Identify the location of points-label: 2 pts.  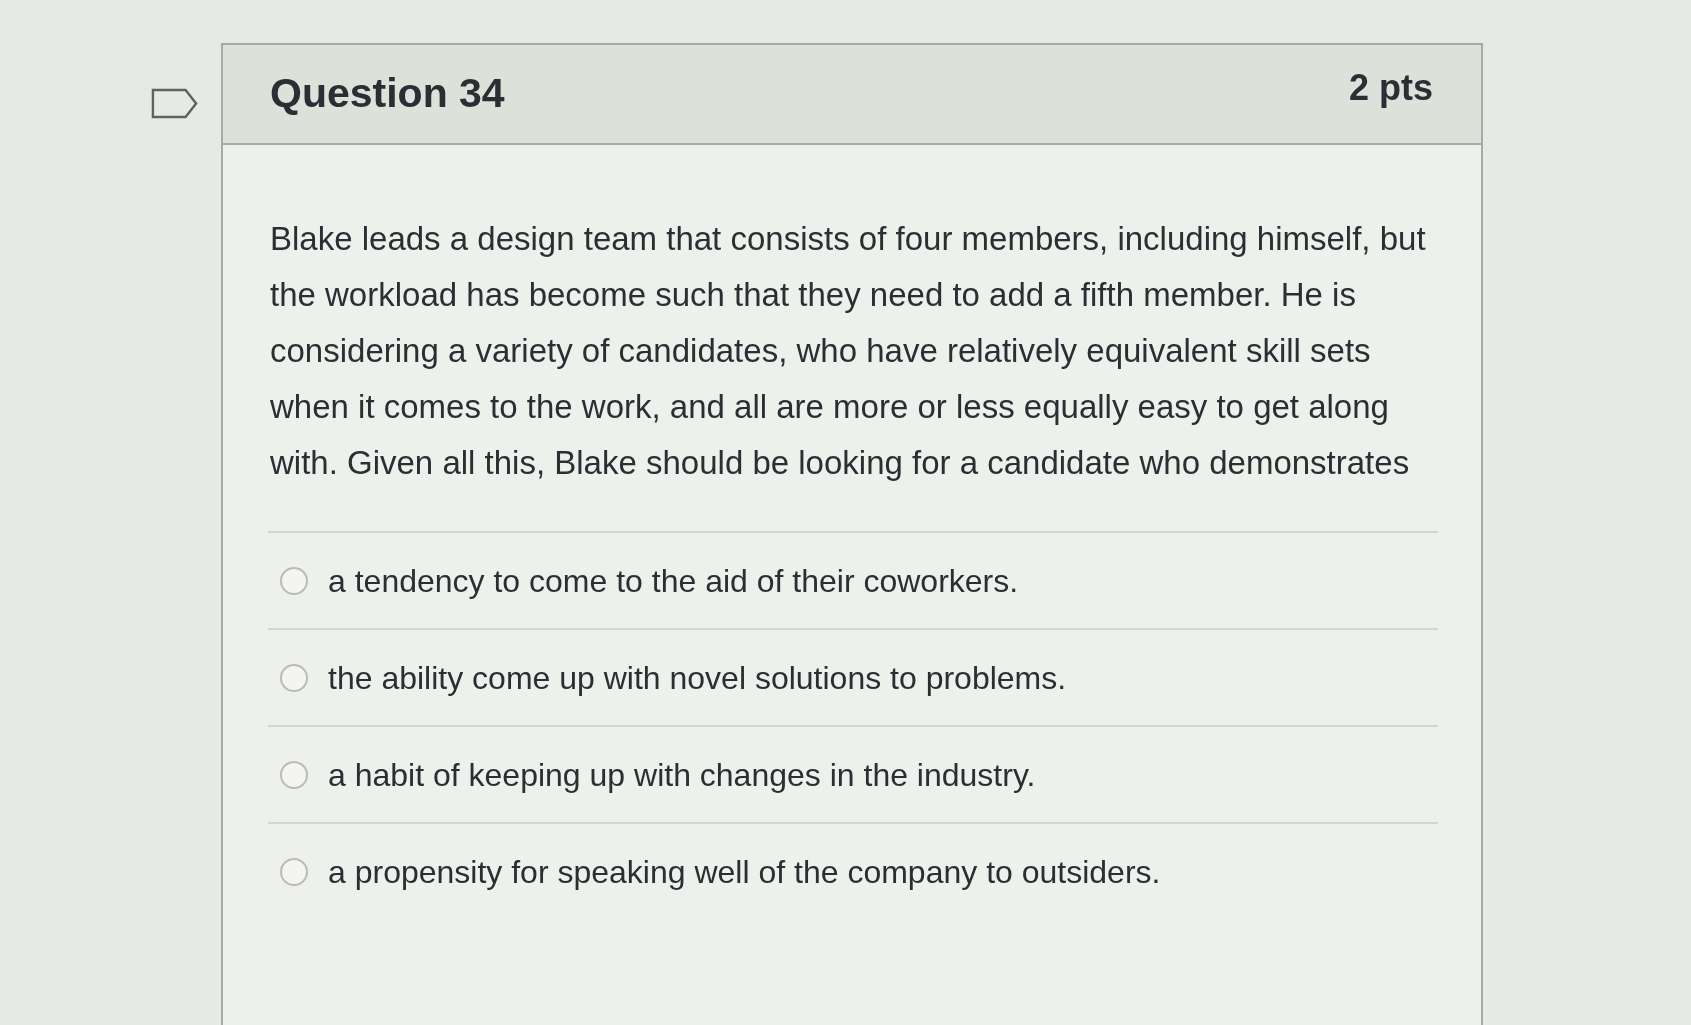
(1390, 88).